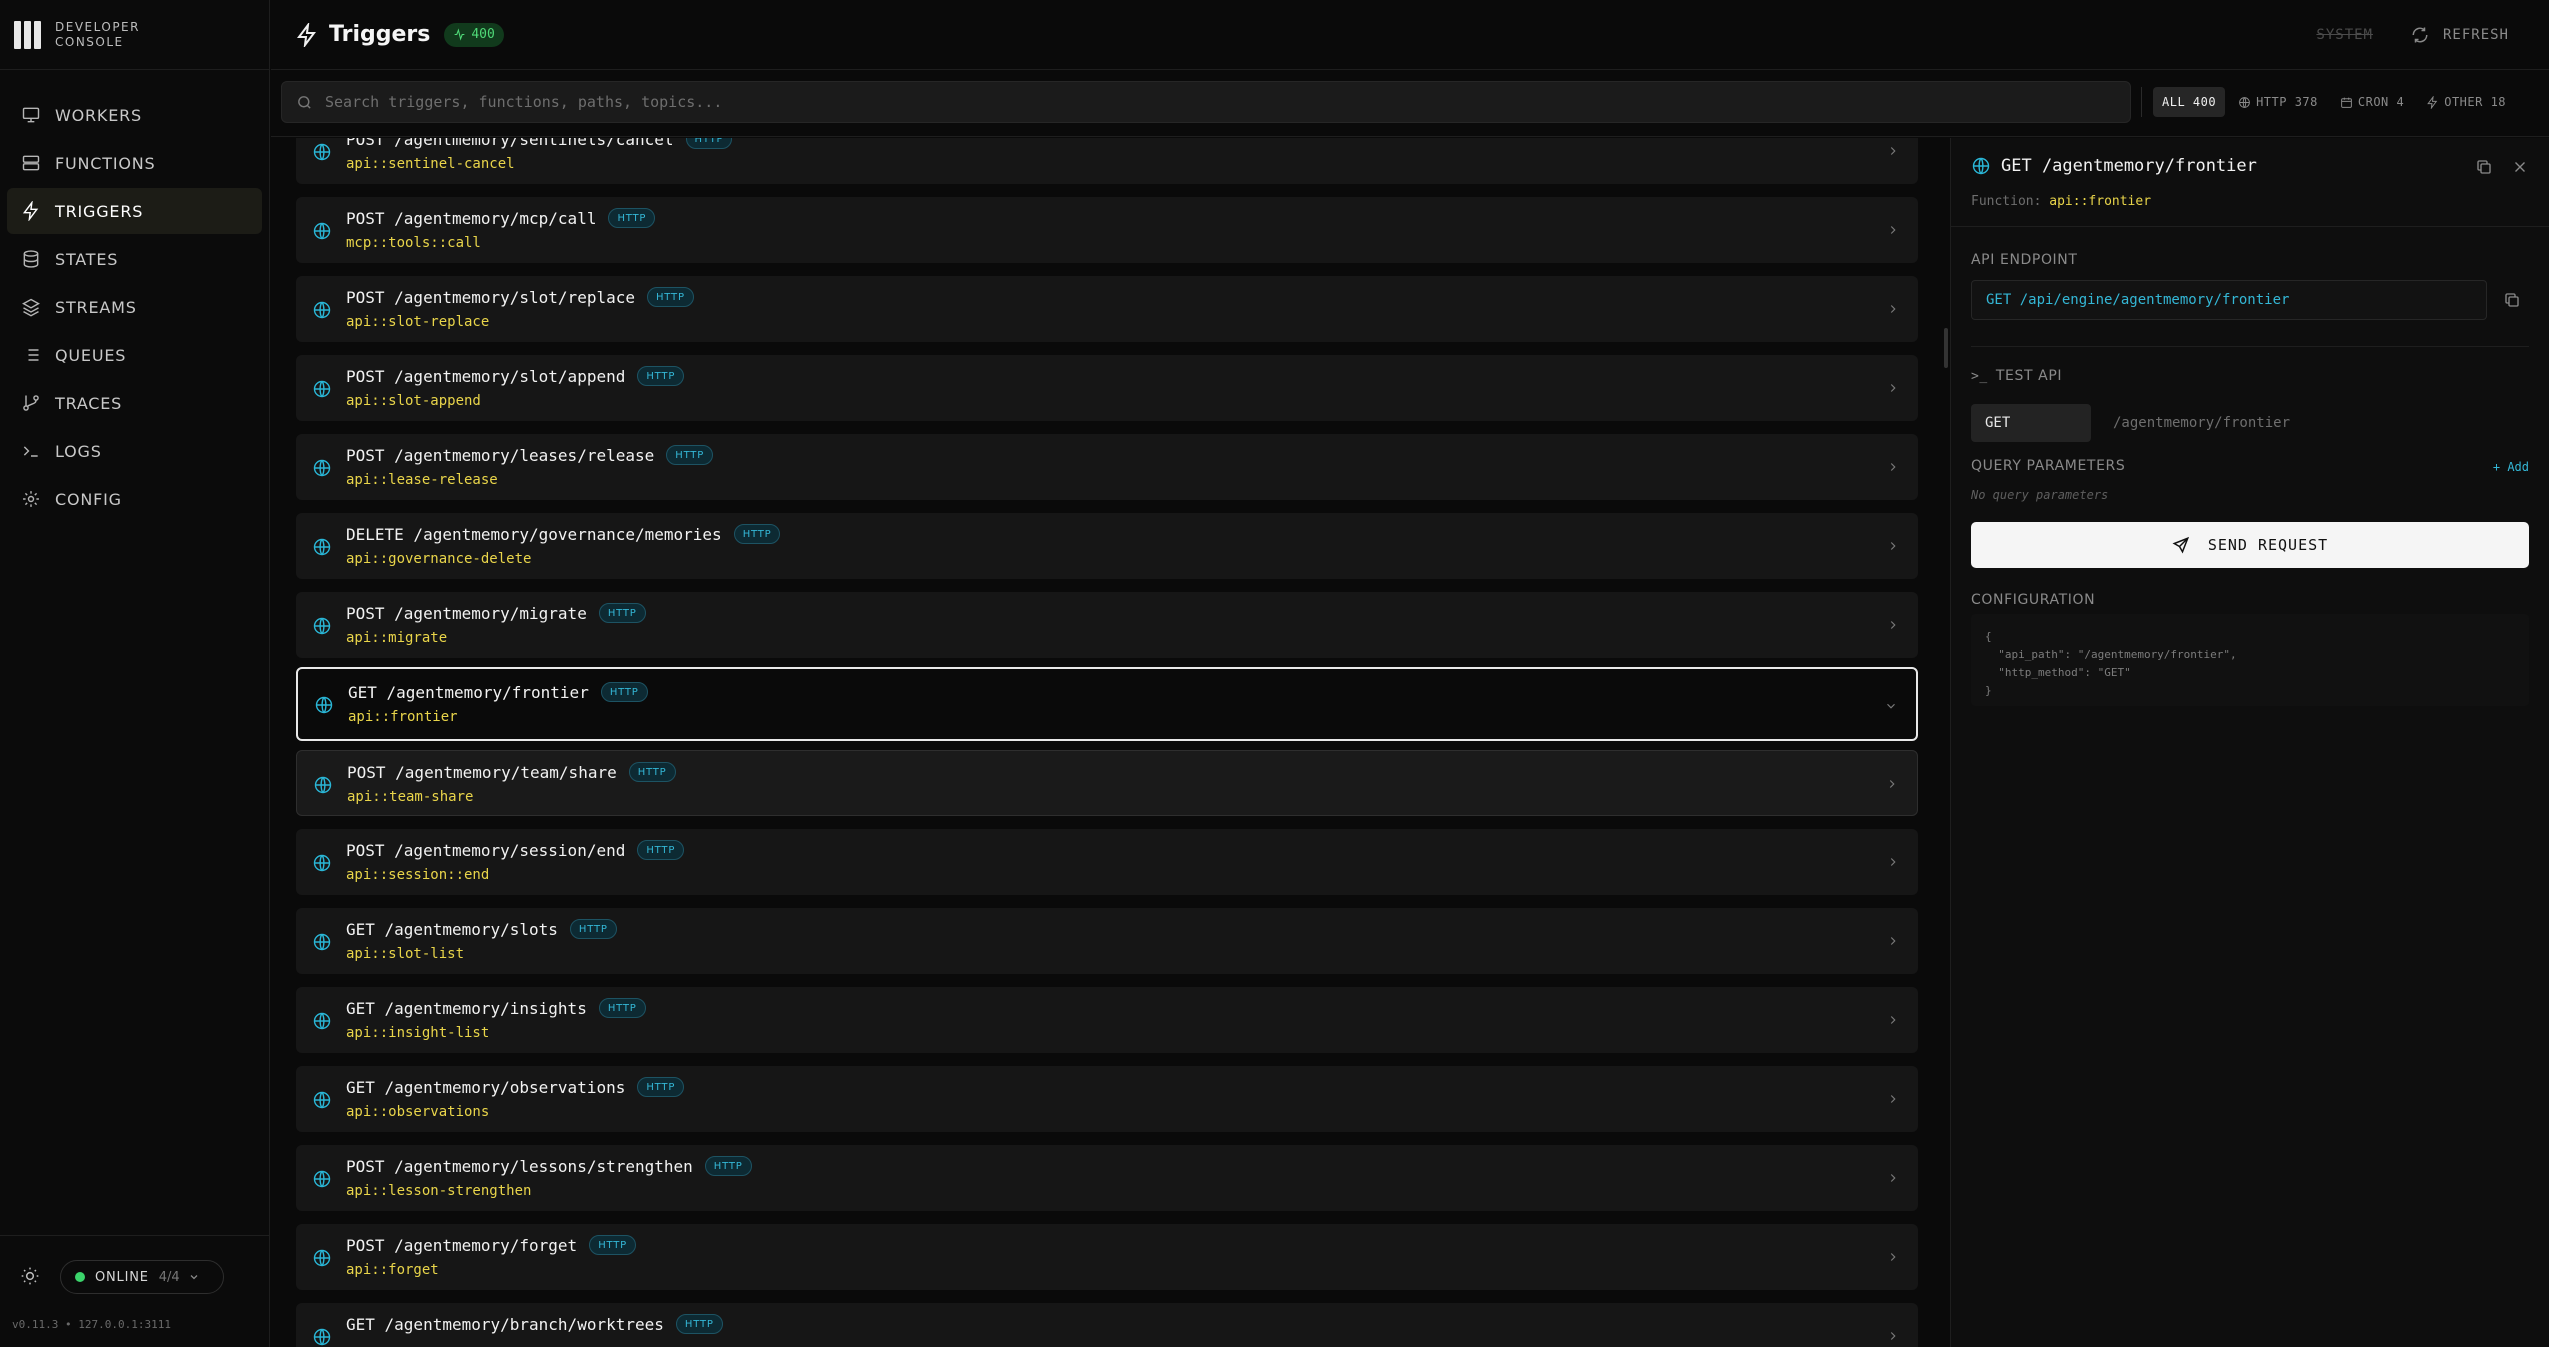  What do you see at coordinates (2460, 35) in the screenshot?
I see `refresh-button: REFRESH` at bounding box center [2460, 35].